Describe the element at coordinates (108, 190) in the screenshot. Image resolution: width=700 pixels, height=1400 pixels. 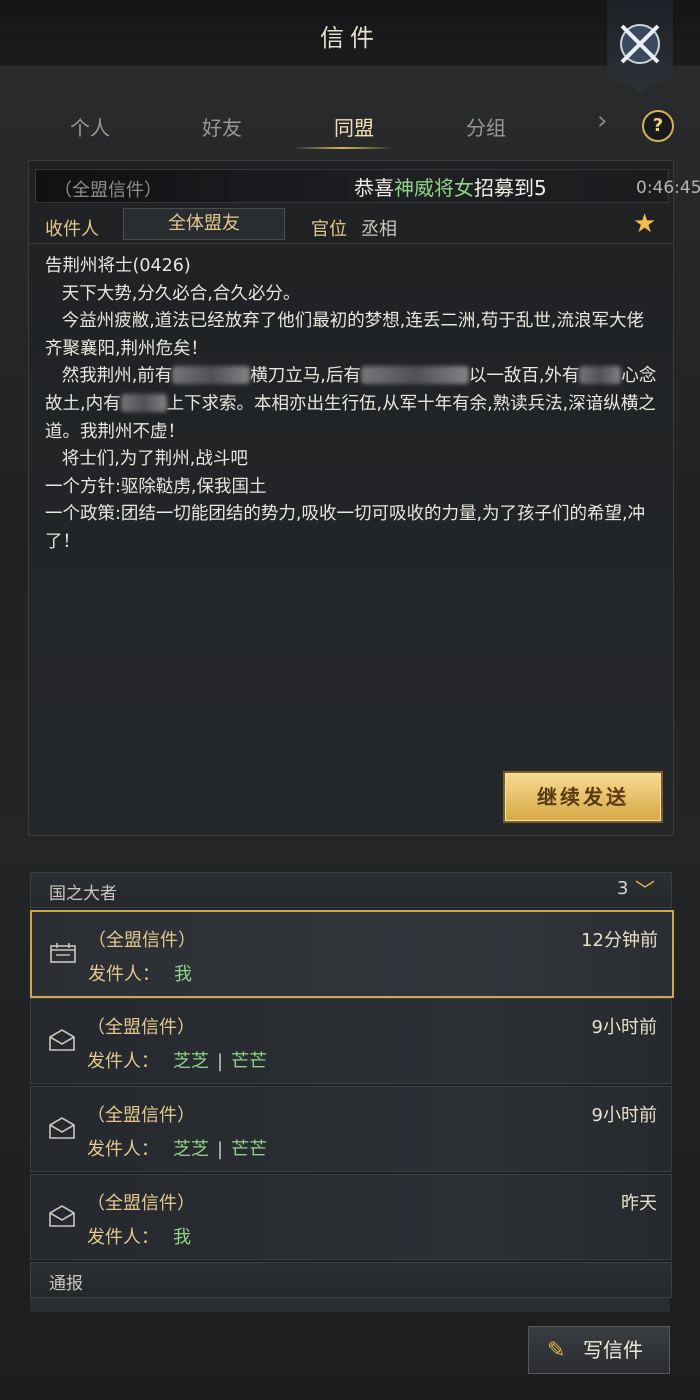
I see `mail-type-label: （全盟信件）` at that location.